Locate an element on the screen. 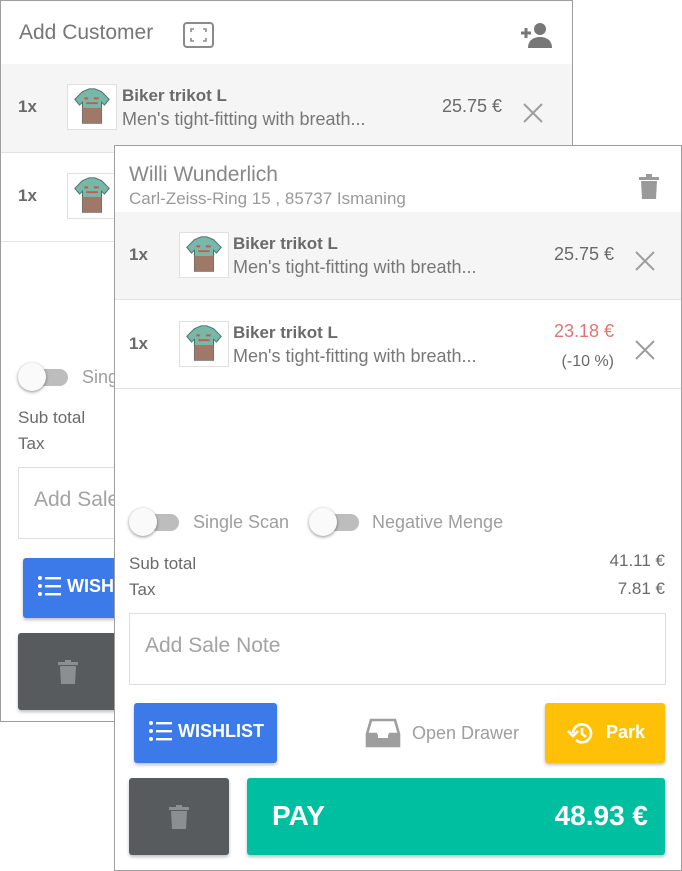 This screenshot has width=682, height=871. pay-label: PAY is located at coordinates (298, 815).